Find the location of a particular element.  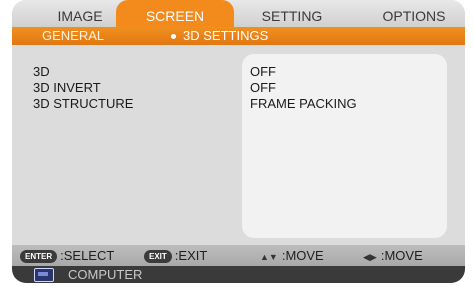

settings-labels: 3D 3D INVERT 3D STRUCTURE is located at coordinates (83, 88).